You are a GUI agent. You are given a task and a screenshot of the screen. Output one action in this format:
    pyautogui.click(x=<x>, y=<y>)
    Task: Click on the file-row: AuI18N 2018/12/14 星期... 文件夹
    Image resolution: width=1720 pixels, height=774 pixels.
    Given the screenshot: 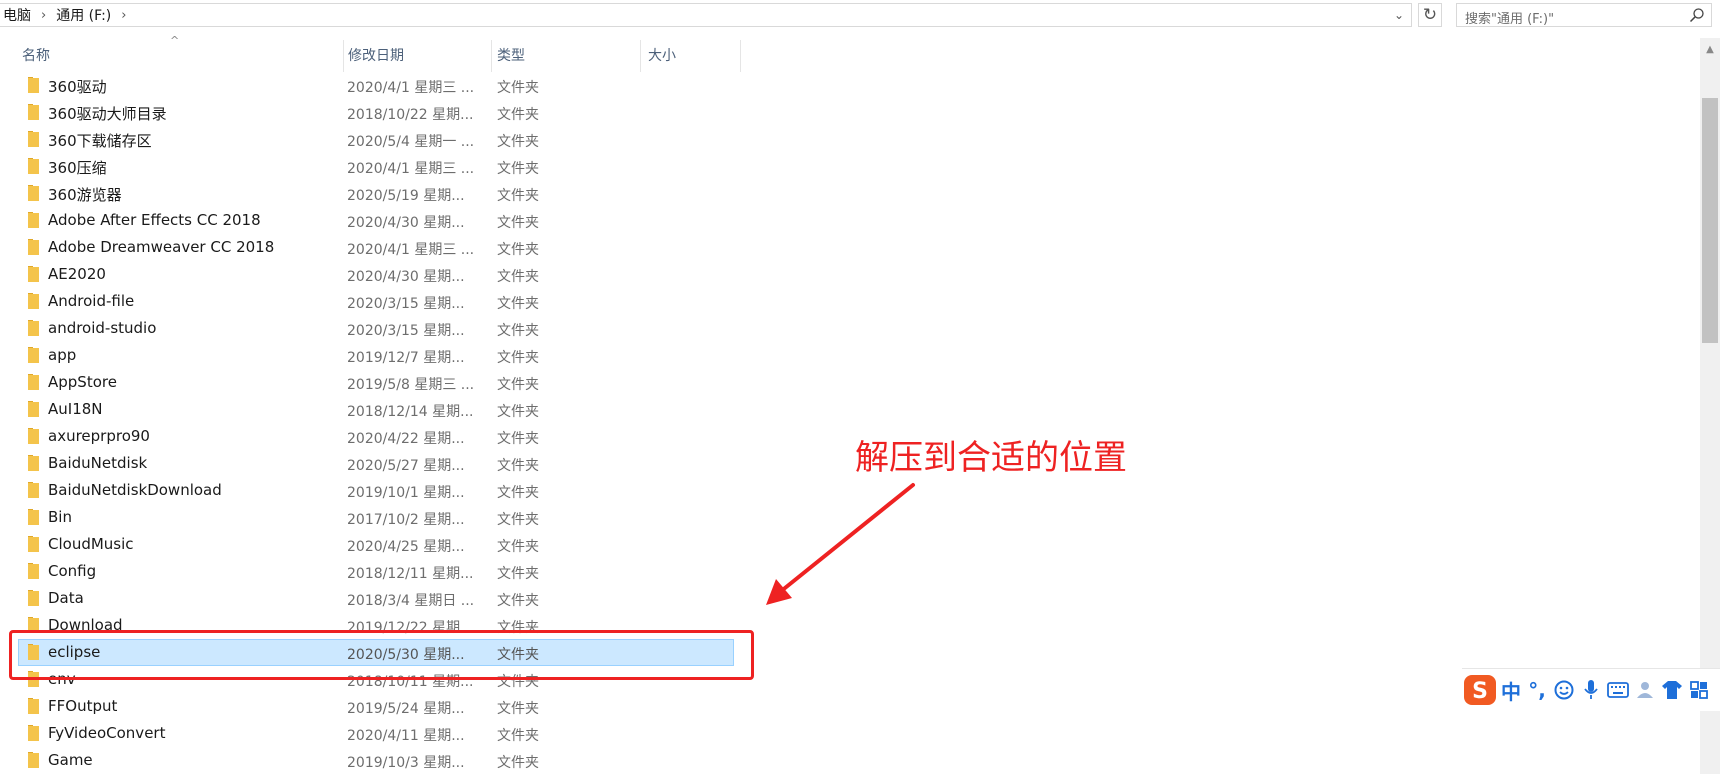 What is the action you would take?
    pyautogui.click(x=380, y=409)
    